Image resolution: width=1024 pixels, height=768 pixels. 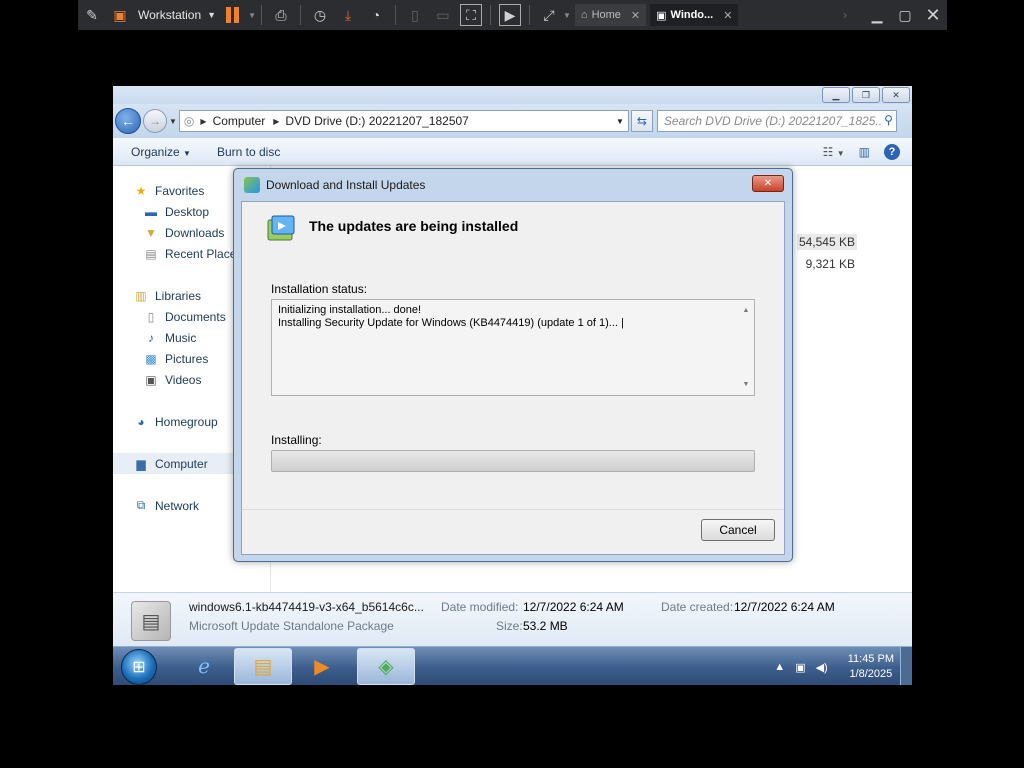 What do you see at coordinates (376, 121) in the screenshot?
I see `breadcrumb-dvd-drive: DVD Drive (D:) 20221207_182507` at bounding box center [376, 121].